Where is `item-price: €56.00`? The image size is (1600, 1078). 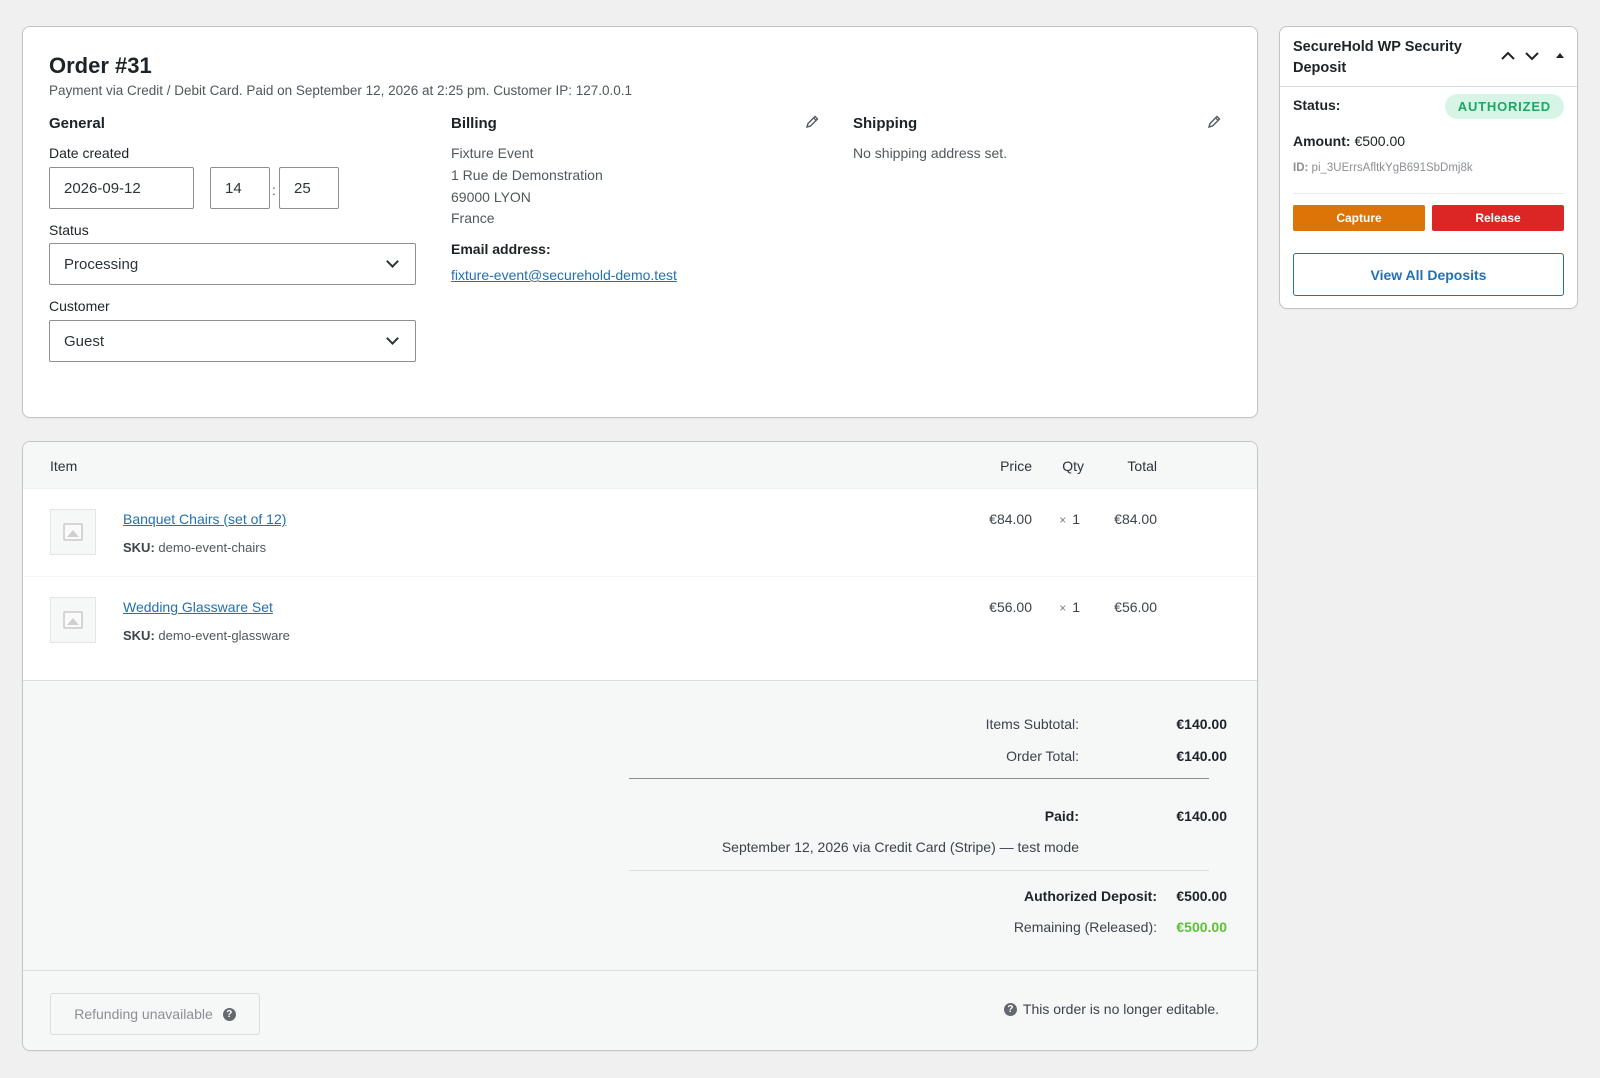 item-price: €56.00 is located at coordinates (1010, 607).